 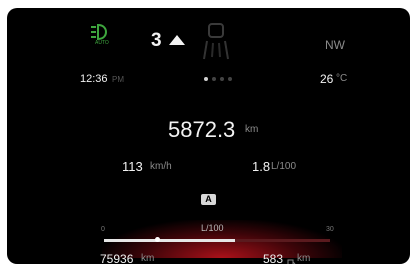 What do you see at coordinates (216, 43) in the screenshot?
I see `car-lane-icon` at bounding box center [216, 43].